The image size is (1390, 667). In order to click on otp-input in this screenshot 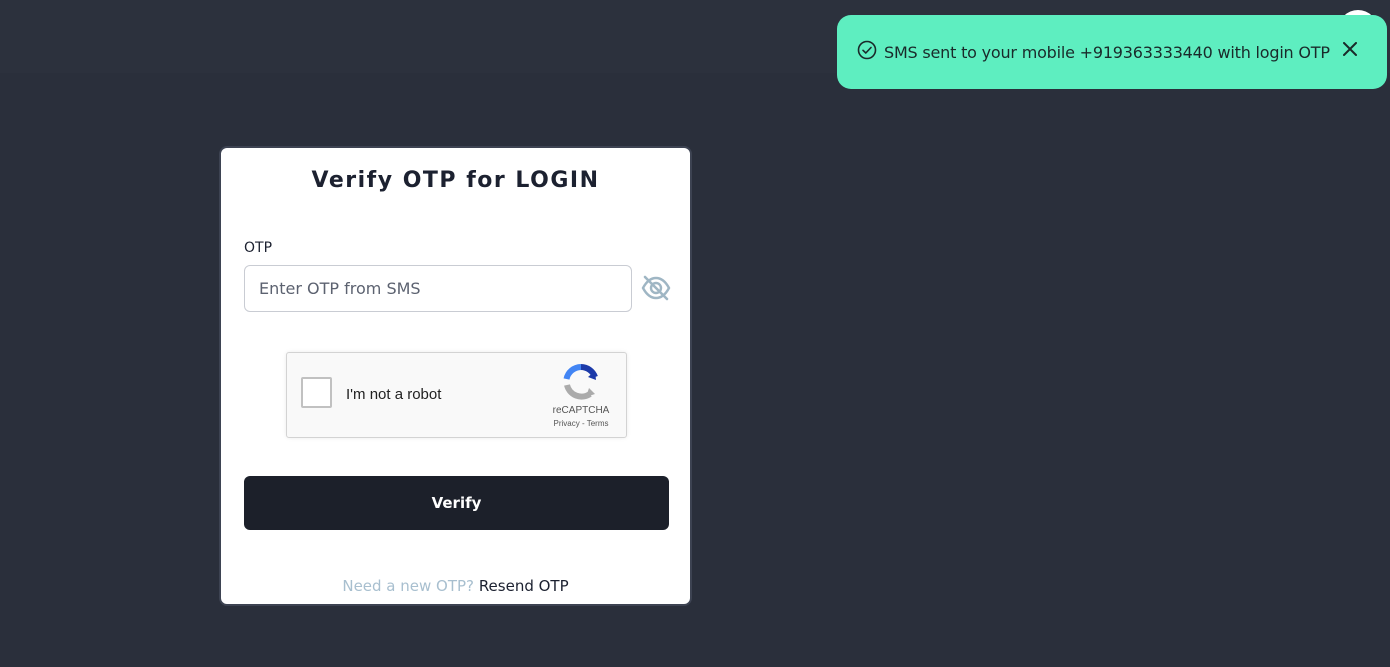, I will do `click(438, 288)`.